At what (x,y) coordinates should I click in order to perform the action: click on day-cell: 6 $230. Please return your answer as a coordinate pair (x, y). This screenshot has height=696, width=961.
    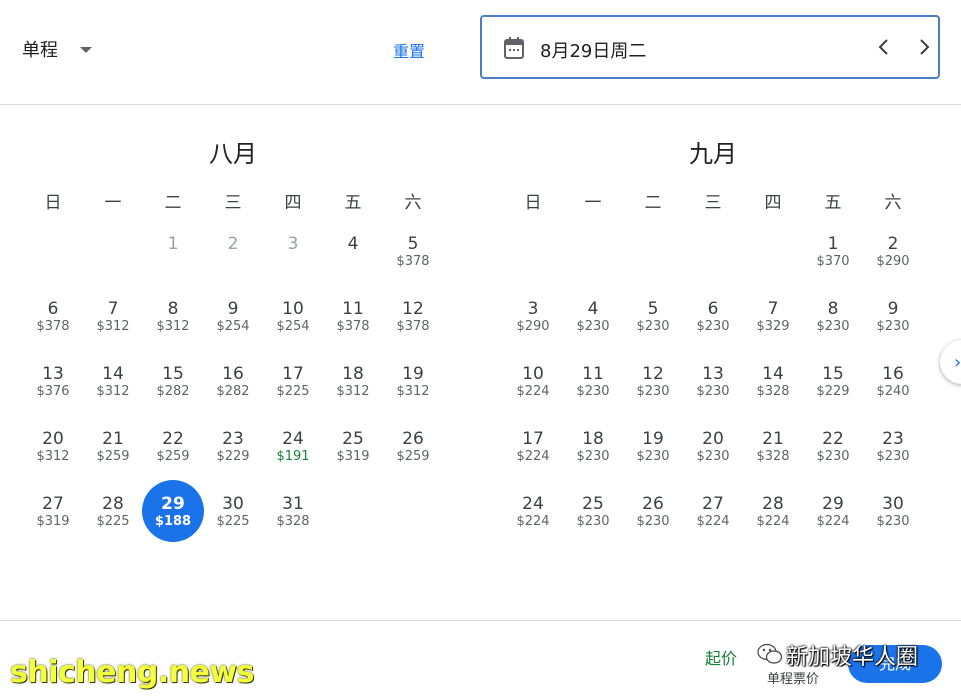
    Looking at the image, I should click on (713, 323).